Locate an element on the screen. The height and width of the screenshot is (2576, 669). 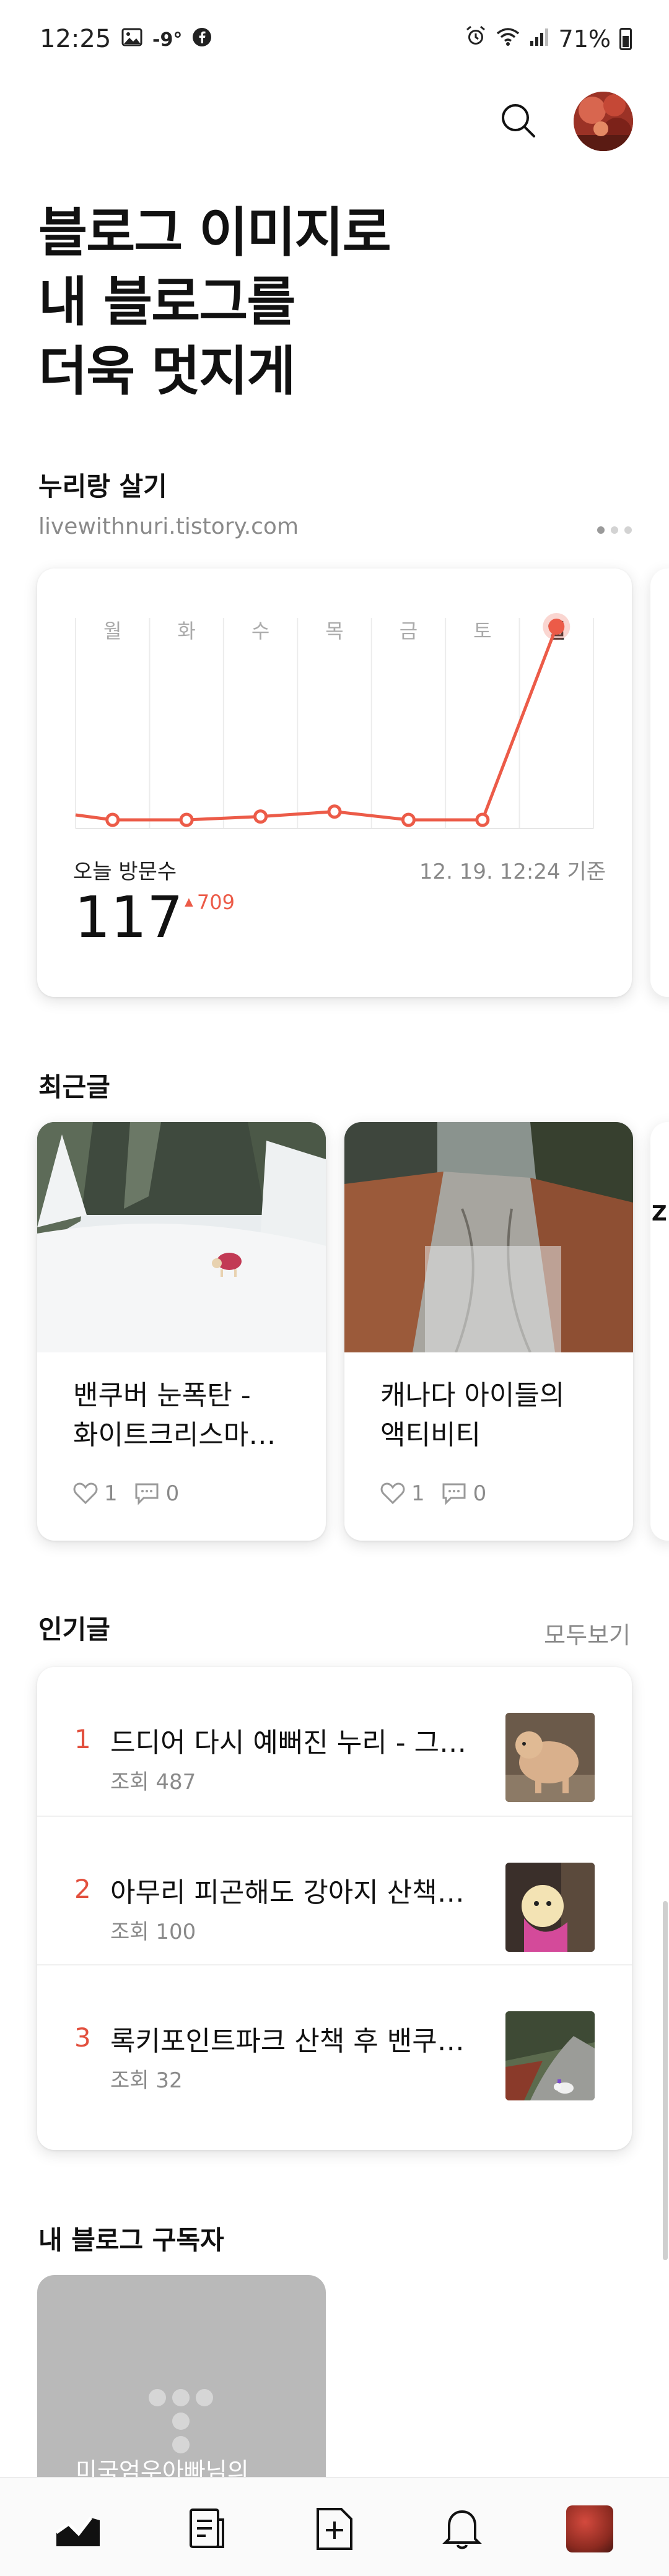
post-title: 캐나다 아이들의 액티비티 is located at coordinates (494, 1415).